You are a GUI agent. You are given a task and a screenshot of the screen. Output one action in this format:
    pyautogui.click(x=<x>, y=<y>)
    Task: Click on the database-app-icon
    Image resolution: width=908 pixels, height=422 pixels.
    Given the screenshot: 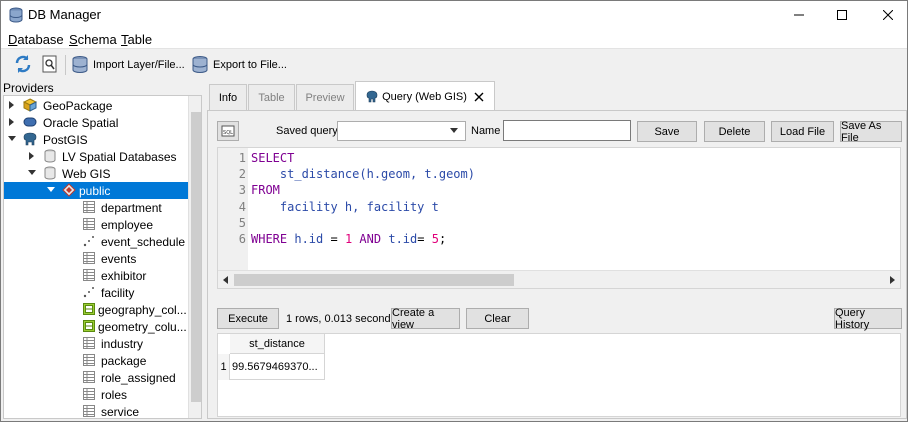 What is the action you would take?
    pyautogui.click(x=16, y=15)
    